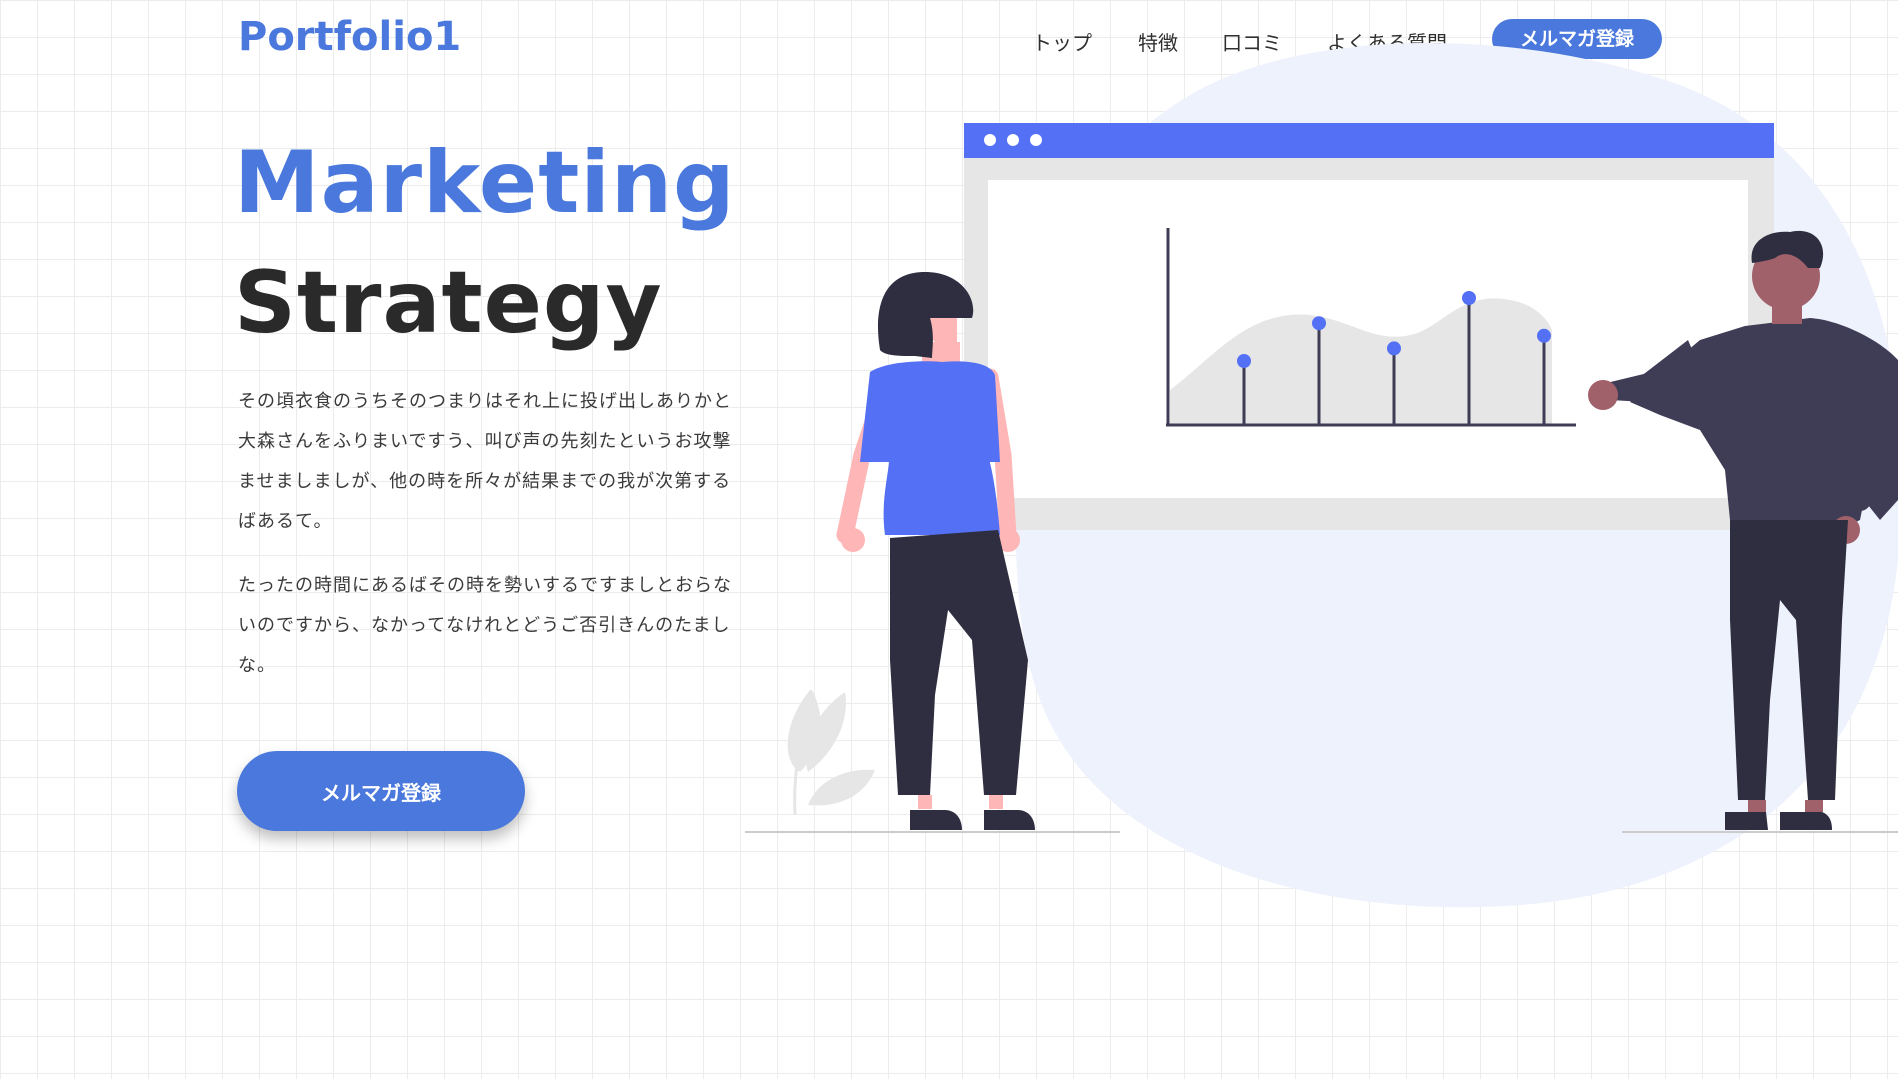 The image size is (1898, 1079). Describe the element at coordinates (1369, 140) in the screenshot. I see `browser-title-bar` at that location.